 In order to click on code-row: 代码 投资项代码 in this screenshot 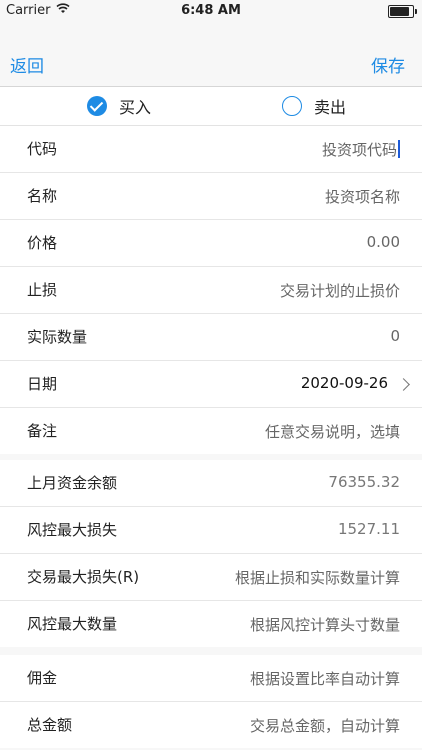, I will do `click(211, 149)`.